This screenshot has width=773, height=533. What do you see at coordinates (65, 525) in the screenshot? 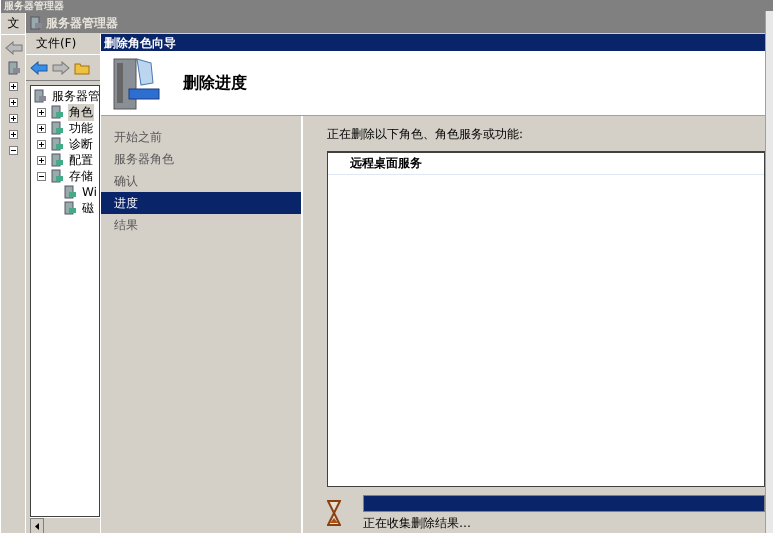
I see `horizontal-scrollbar` at bounding box center [65, 525].